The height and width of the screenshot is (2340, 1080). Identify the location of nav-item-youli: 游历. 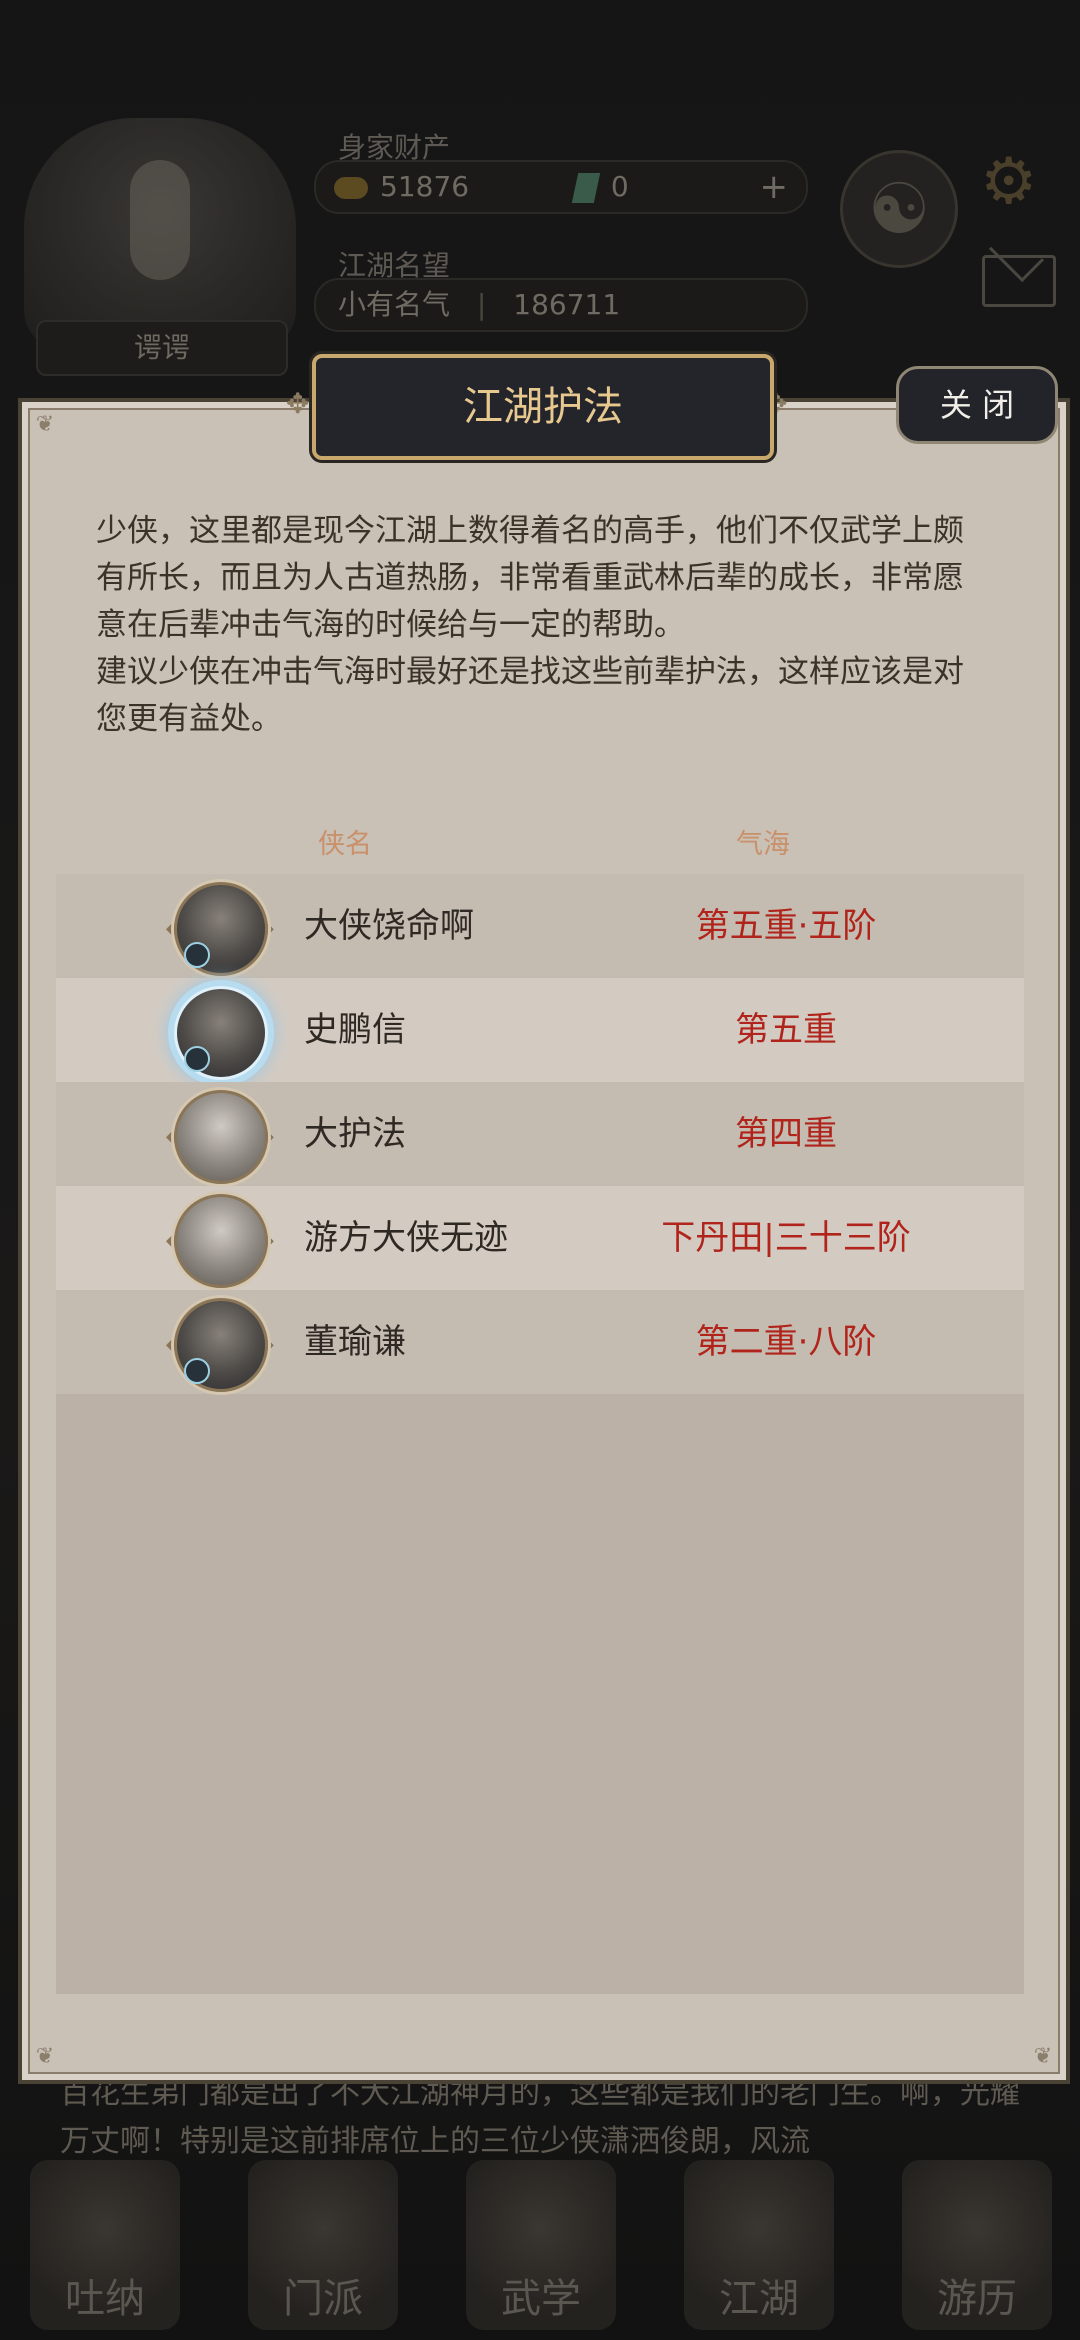
(977, 2245).